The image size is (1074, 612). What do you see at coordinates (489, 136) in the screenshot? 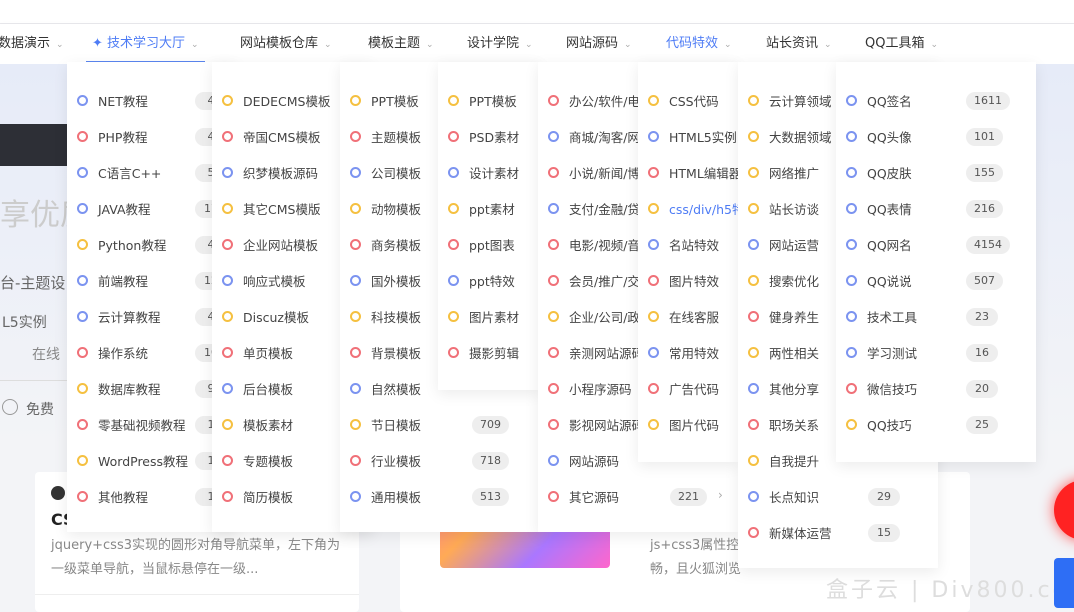
I see `menu-item: PSD素材` at bounding box center [489, 136].